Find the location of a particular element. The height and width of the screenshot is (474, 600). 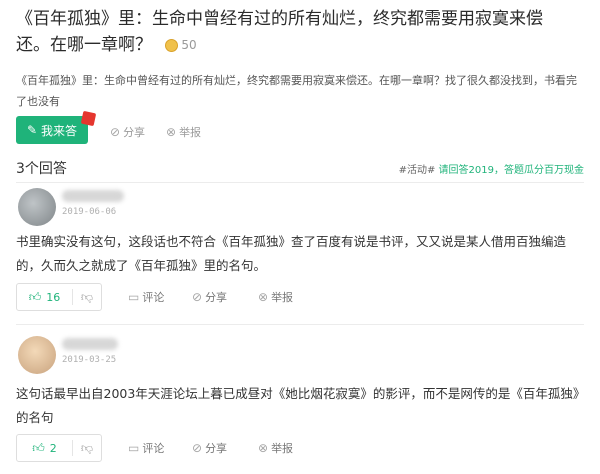

coin-value: 50 is located at coordinates (189, 45).